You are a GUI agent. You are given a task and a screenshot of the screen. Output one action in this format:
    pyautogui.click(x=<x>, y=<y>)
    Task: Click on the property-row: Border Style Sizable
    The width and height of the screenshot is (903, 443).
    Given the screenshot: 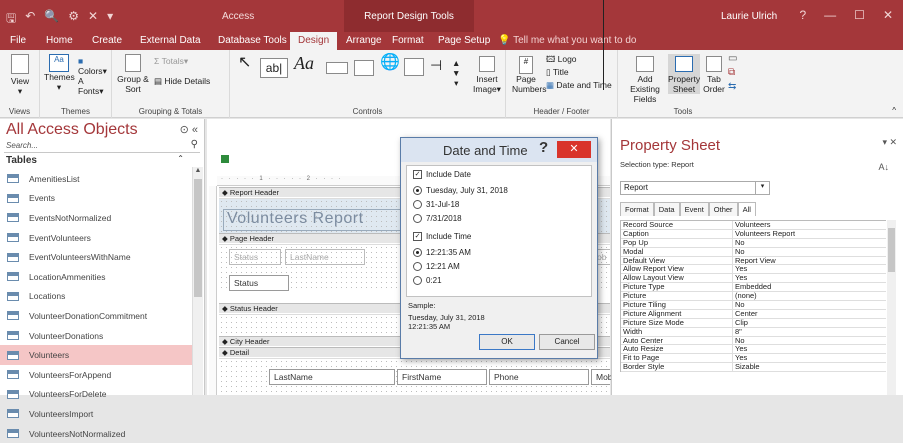 What is the action you would take?
    pyautogui.click(x=753, y=368)
    